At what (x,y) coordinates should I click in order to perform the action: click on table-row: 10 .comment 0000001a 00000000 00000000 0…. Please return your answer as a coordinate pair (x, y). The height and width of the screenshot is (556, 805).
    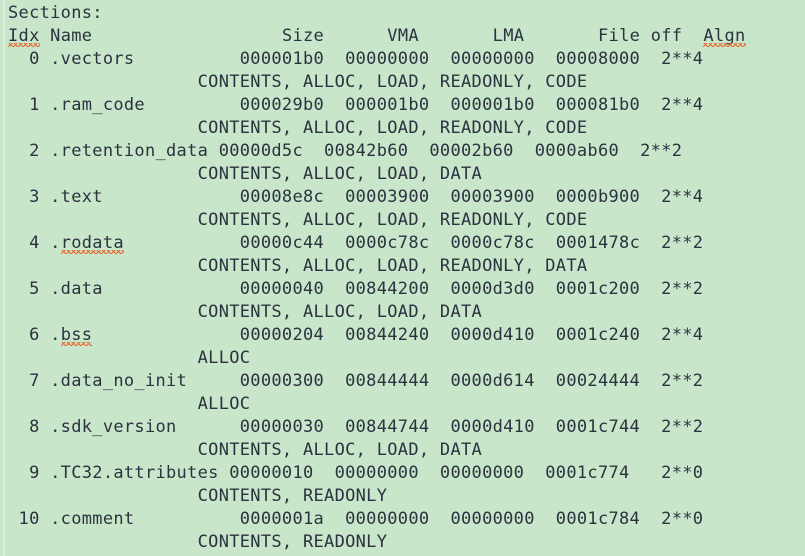
    Looking at the image, I should click on (356, 519).